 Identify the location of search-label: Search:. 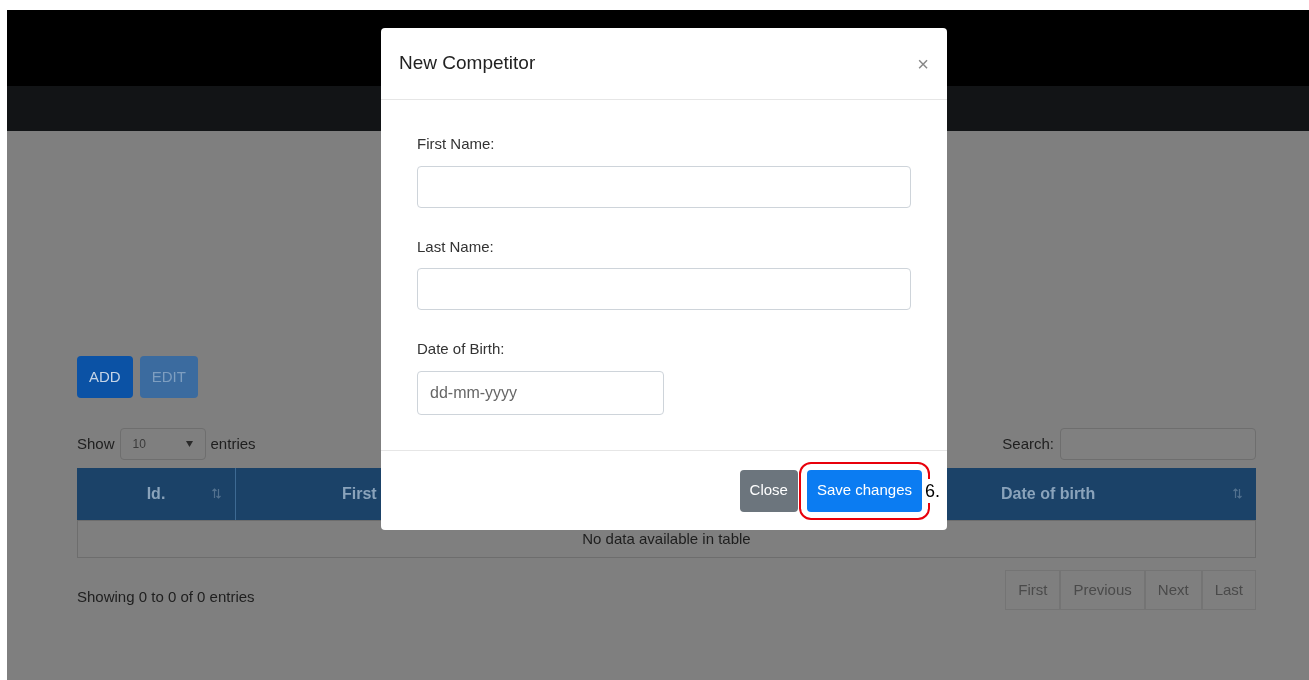
(1028, 443).